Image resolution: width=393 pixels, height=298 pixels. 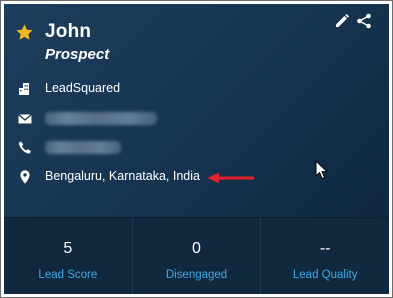 What do you see at coordinates (101, 118) in the screenshot?
I see `email-value-redacted` at bounding box center [101, 118].